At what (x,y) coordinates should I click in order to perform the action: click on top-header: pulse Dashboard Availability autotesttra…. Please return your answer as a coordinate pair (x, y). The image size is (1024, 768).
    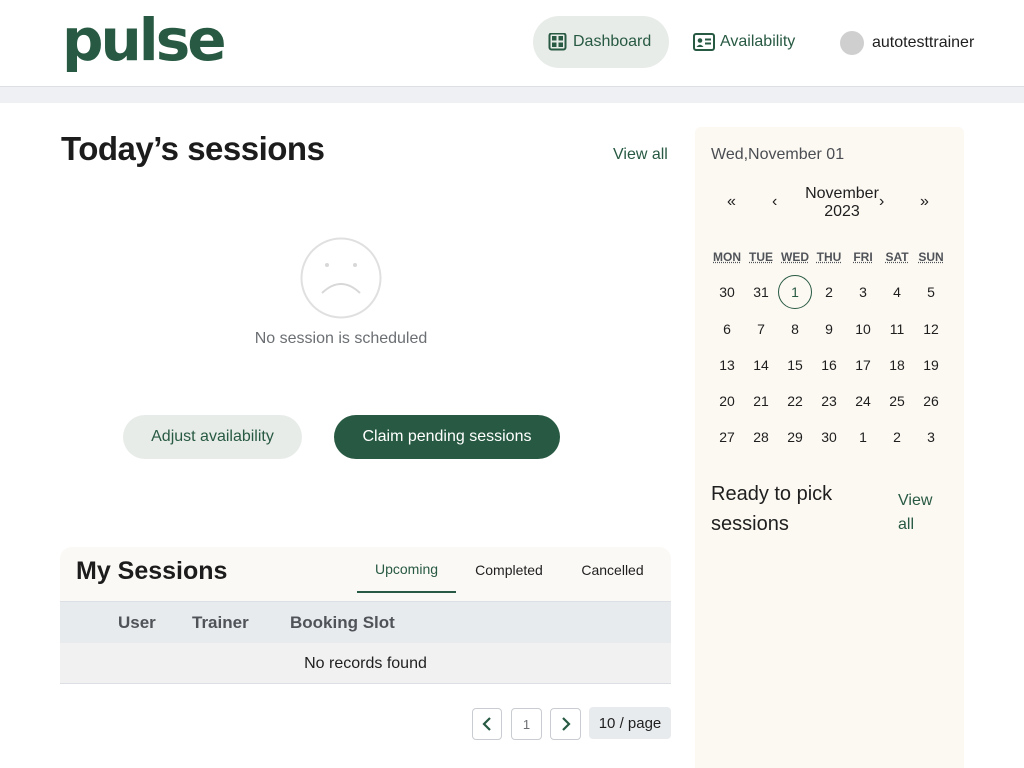
    Looking at the image, I should click on (512, 43).